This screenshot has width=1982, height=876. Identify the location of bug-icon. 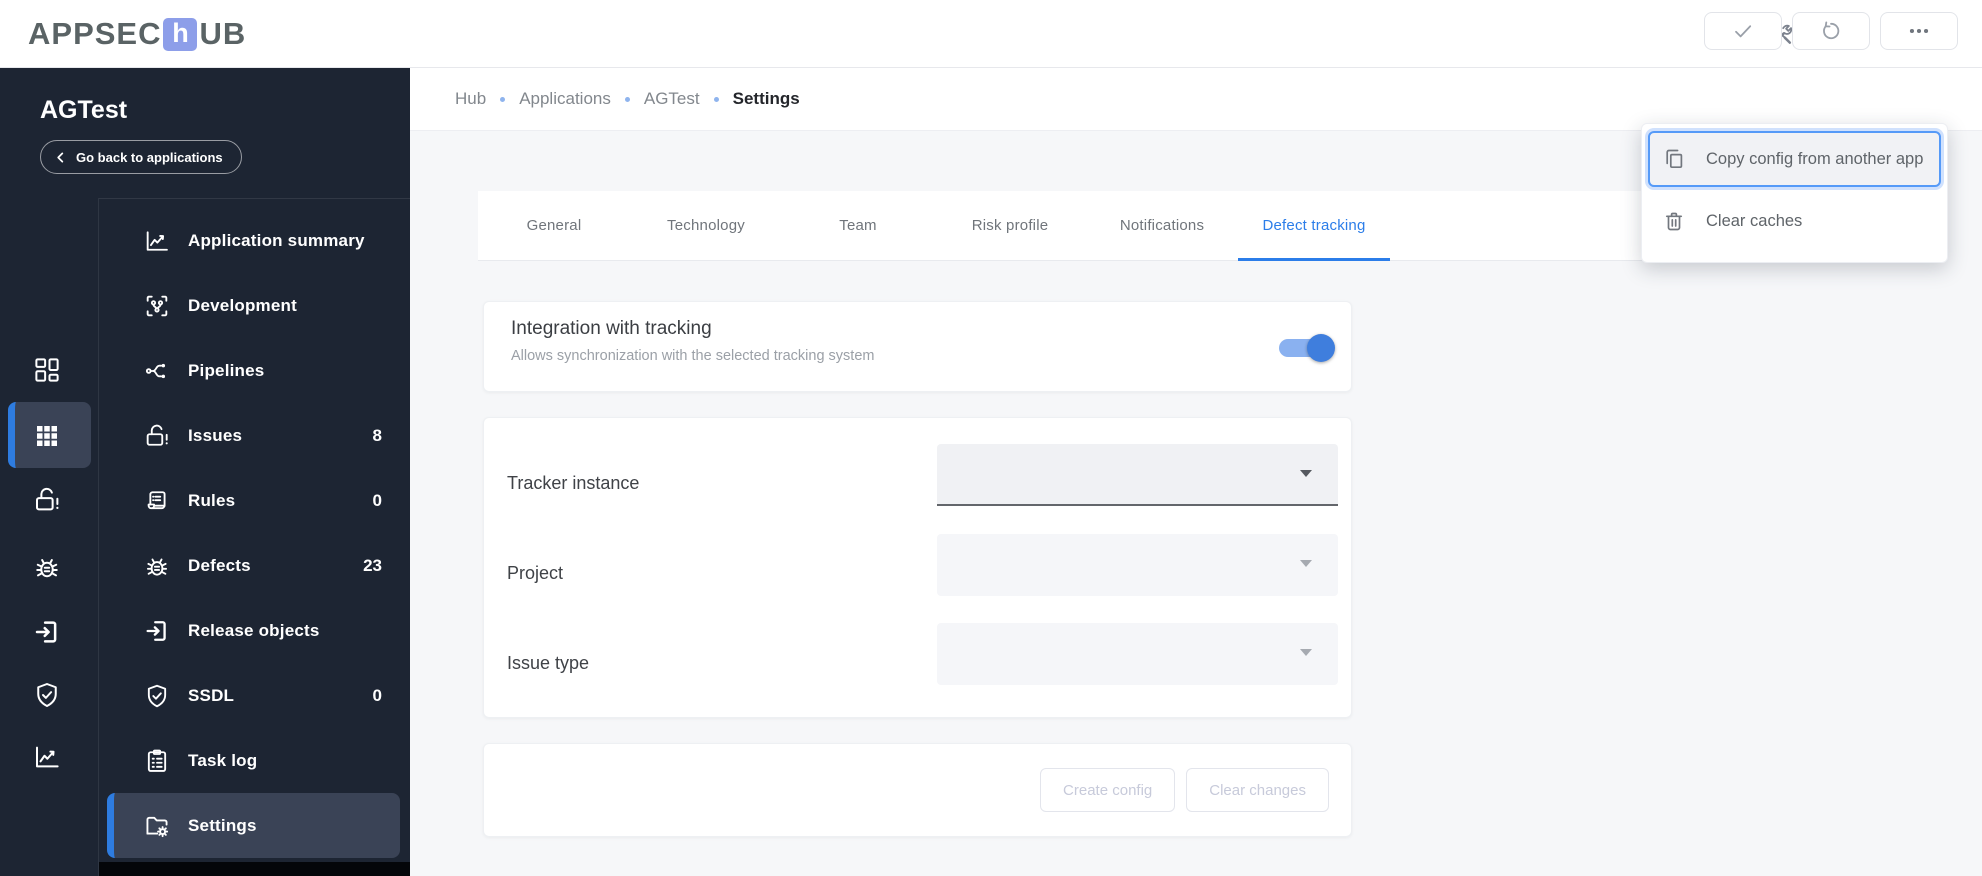
(157, 567).